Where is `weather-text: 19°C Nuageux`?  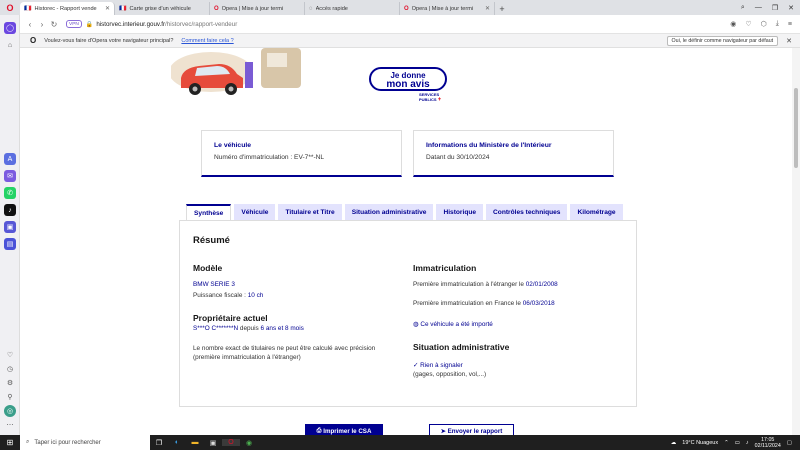
weather-text: 19°C Nuageux is located at coordinates (700, 443).